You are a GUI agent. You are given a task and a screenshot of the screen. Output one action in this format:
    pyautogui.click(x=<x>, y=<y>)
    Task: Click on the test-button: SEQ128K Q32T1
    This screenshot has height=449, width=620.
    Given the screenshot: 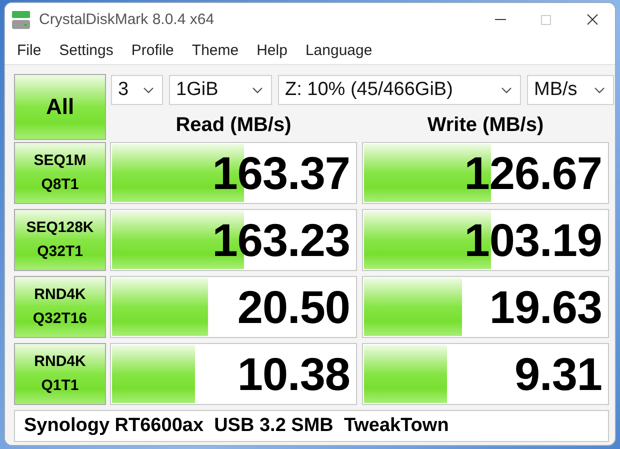 What is the action you would take?
    pyautogui.click(x=60, y=240)
    